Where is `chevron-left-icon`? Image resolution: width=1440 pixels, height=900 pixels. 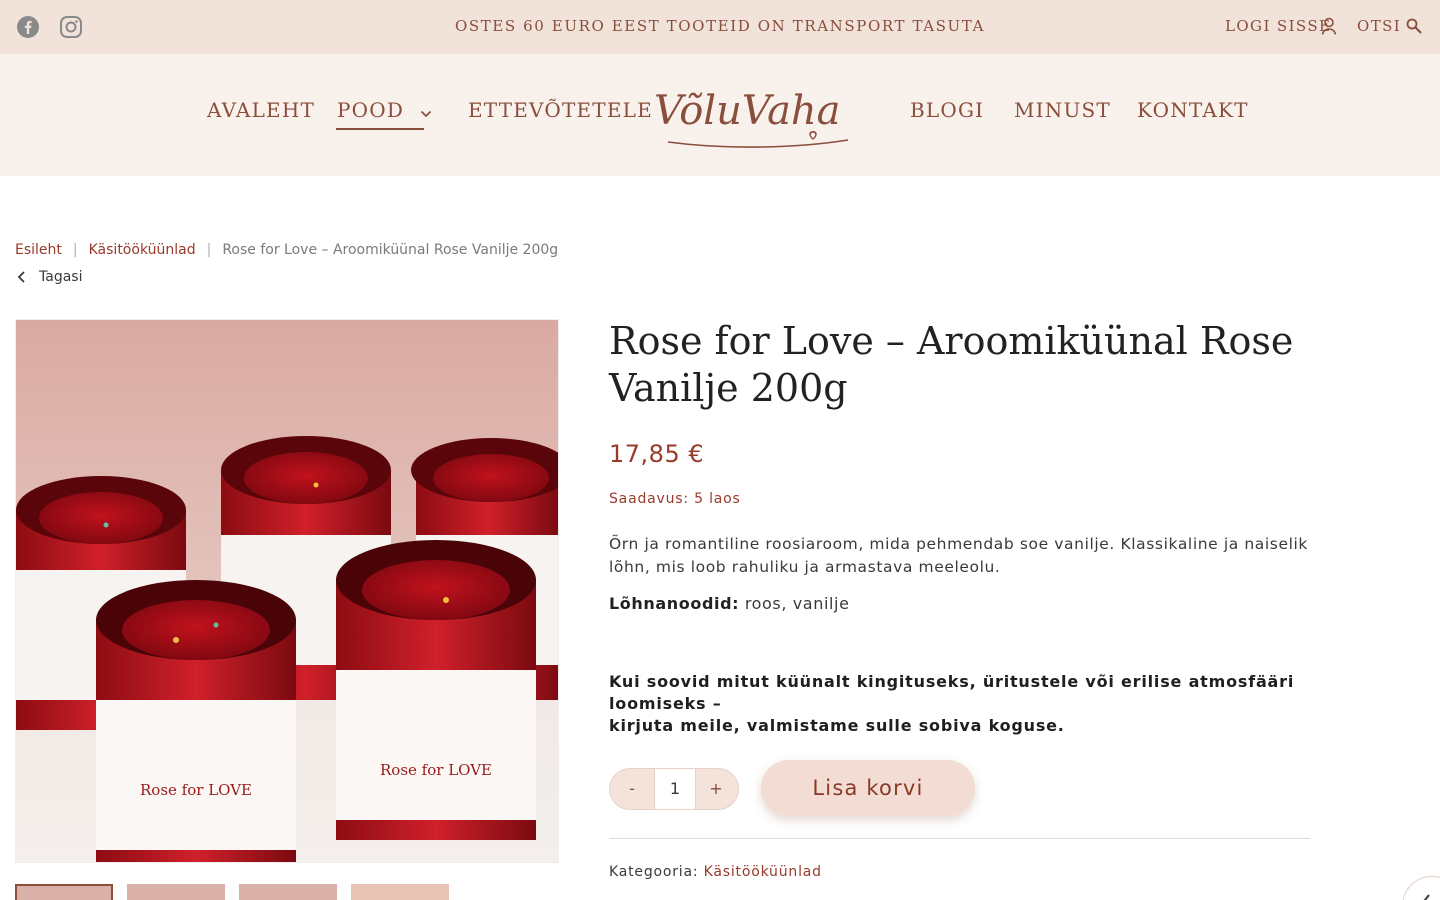
chevron-left-icon is located at coordinates (22, 277).